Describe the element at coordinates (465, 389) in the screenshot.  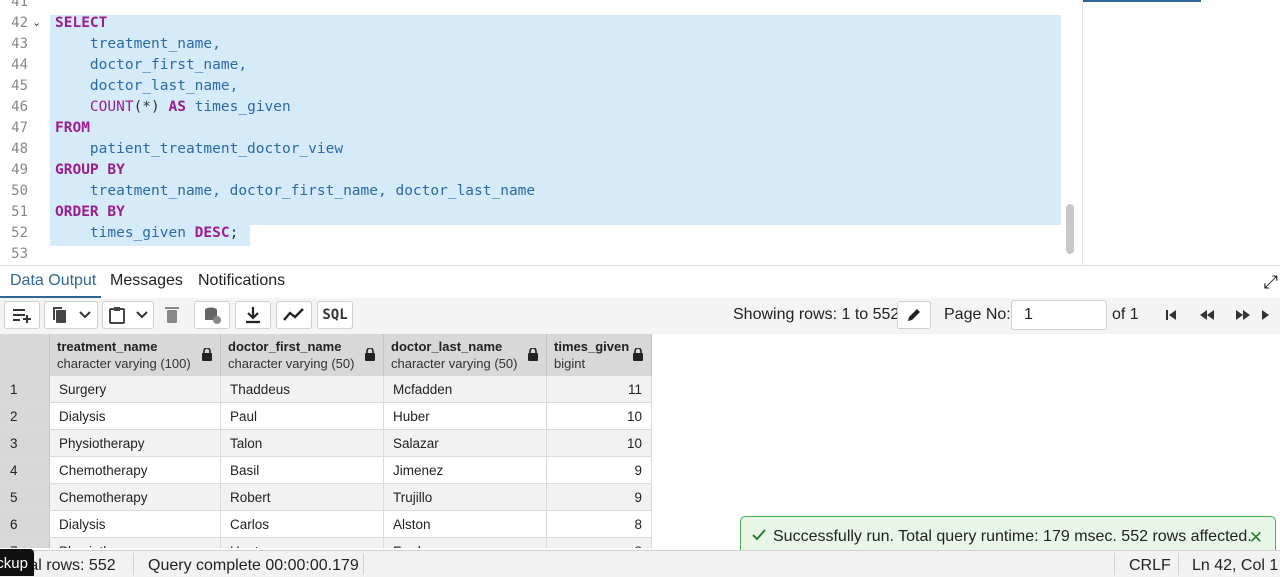
I see `table-cell: Mcfadden` at that location.